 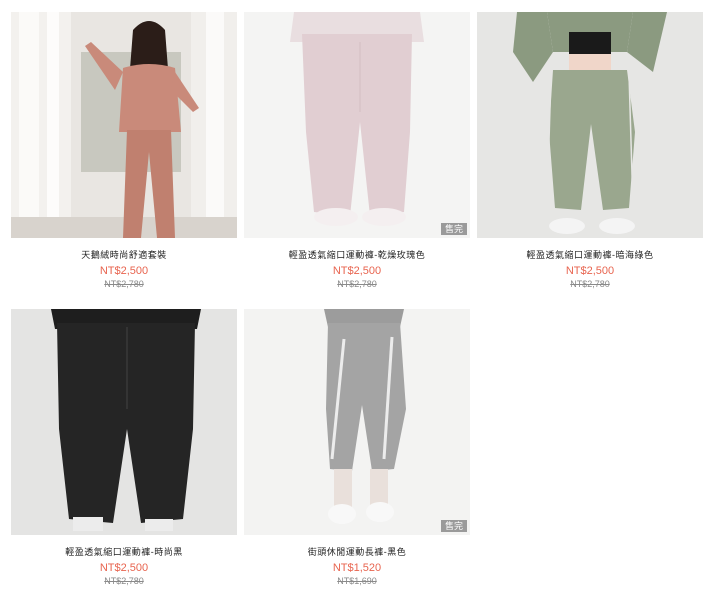 What do you see at coordinates (357, 552) in the screenshot?
I see `product-name: 街頭休閒運動長褲-黑色` at bounding box center [357, 552].